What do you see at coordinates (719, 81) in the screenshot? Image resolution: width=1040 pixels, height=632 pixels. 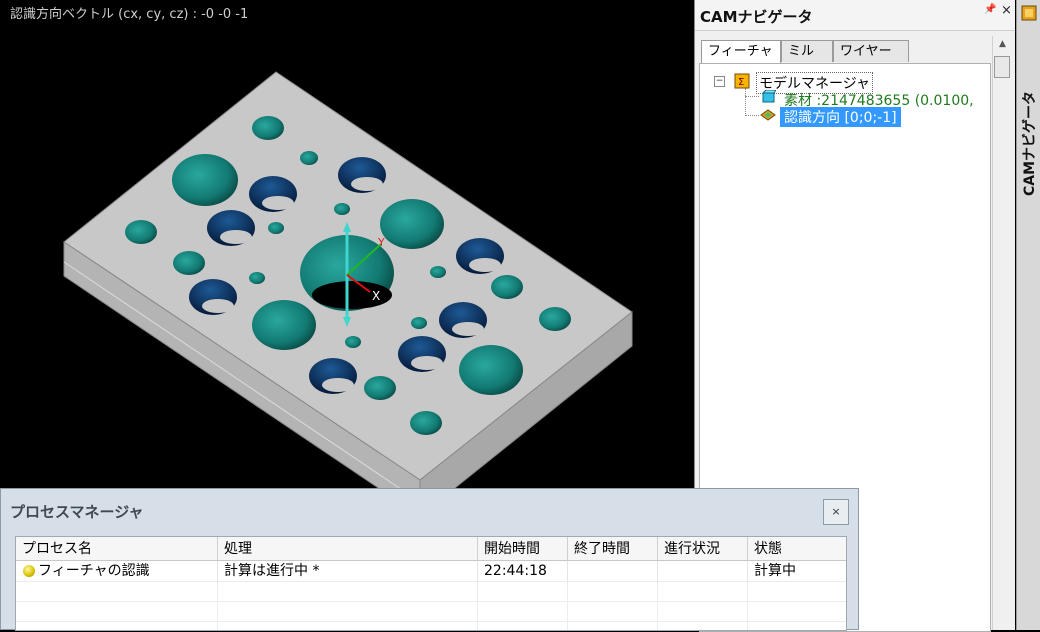 I see `tree-collapse-icon: −` at bounding box center [719, 81].